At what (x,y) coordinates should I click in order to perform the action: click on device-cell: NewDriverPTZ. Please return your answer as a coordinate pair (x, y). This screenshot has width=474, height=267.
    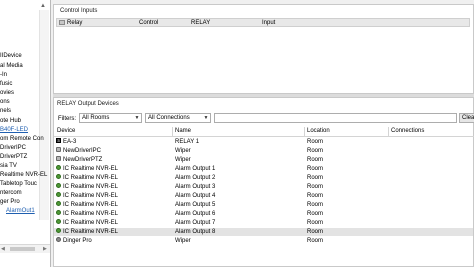
    Looking at the image, I should click on (83, 160).